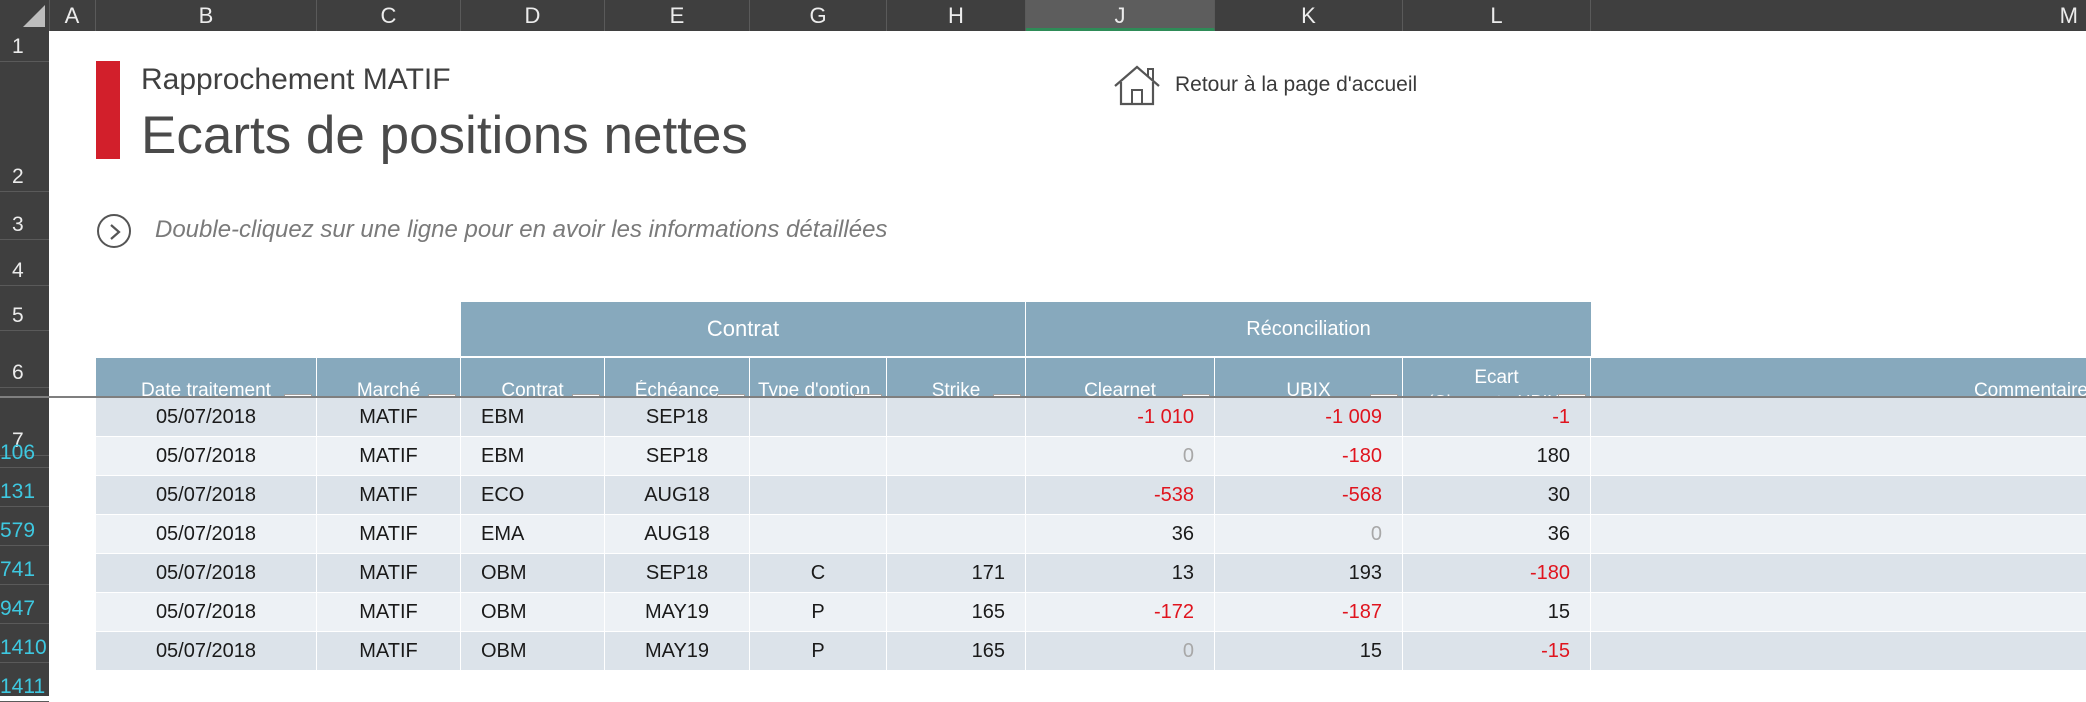 The image size is (2086, 702). Describe the element at coordinates (1497, 651) in the screenshot. I see `cell-ecart: -15` at that location.